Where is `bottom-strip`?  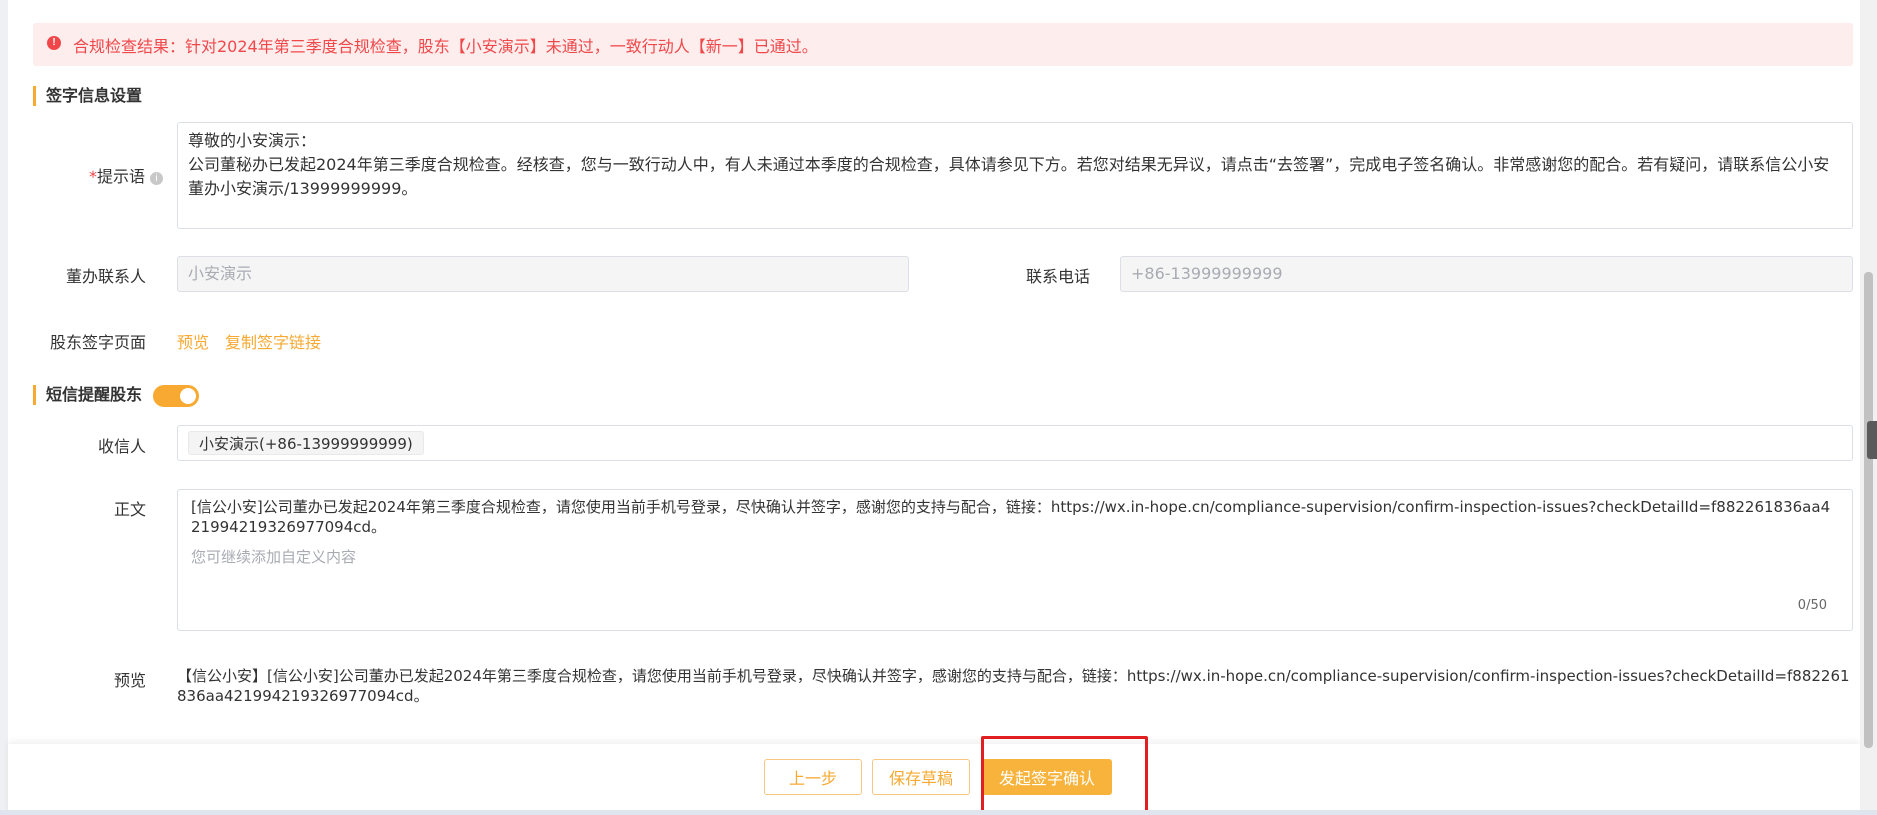 bottom-strip is located at coordinates (938, 812).